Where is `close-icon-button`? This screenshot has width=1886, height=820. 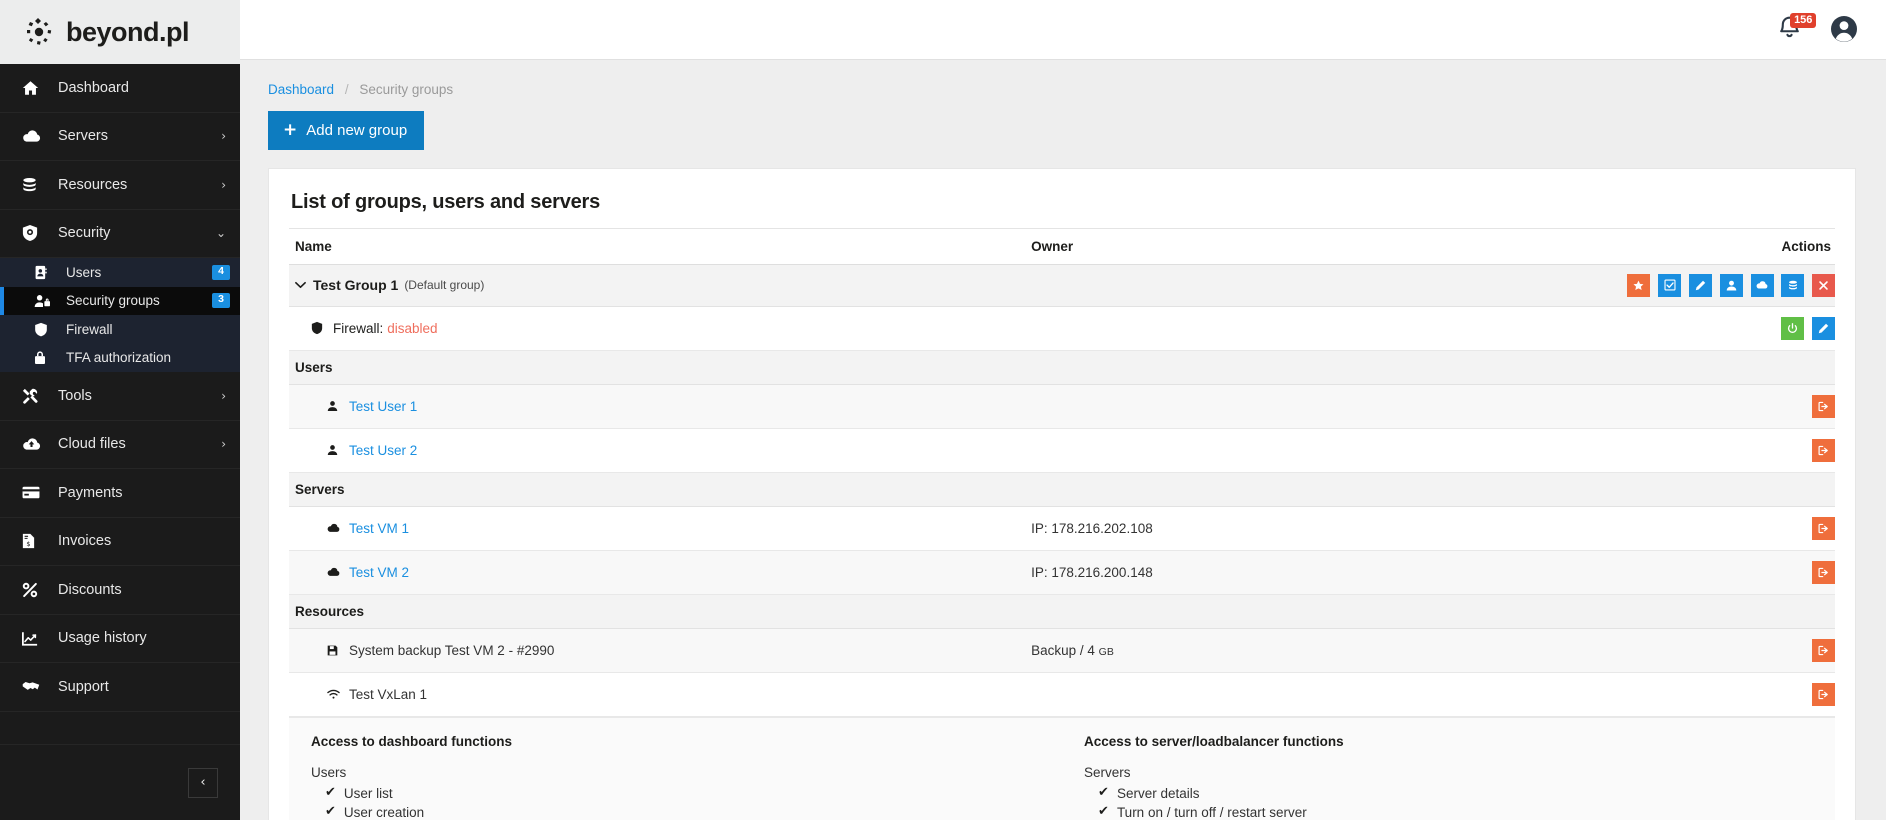 close-icon-button is located at coordinates (1824, 285).